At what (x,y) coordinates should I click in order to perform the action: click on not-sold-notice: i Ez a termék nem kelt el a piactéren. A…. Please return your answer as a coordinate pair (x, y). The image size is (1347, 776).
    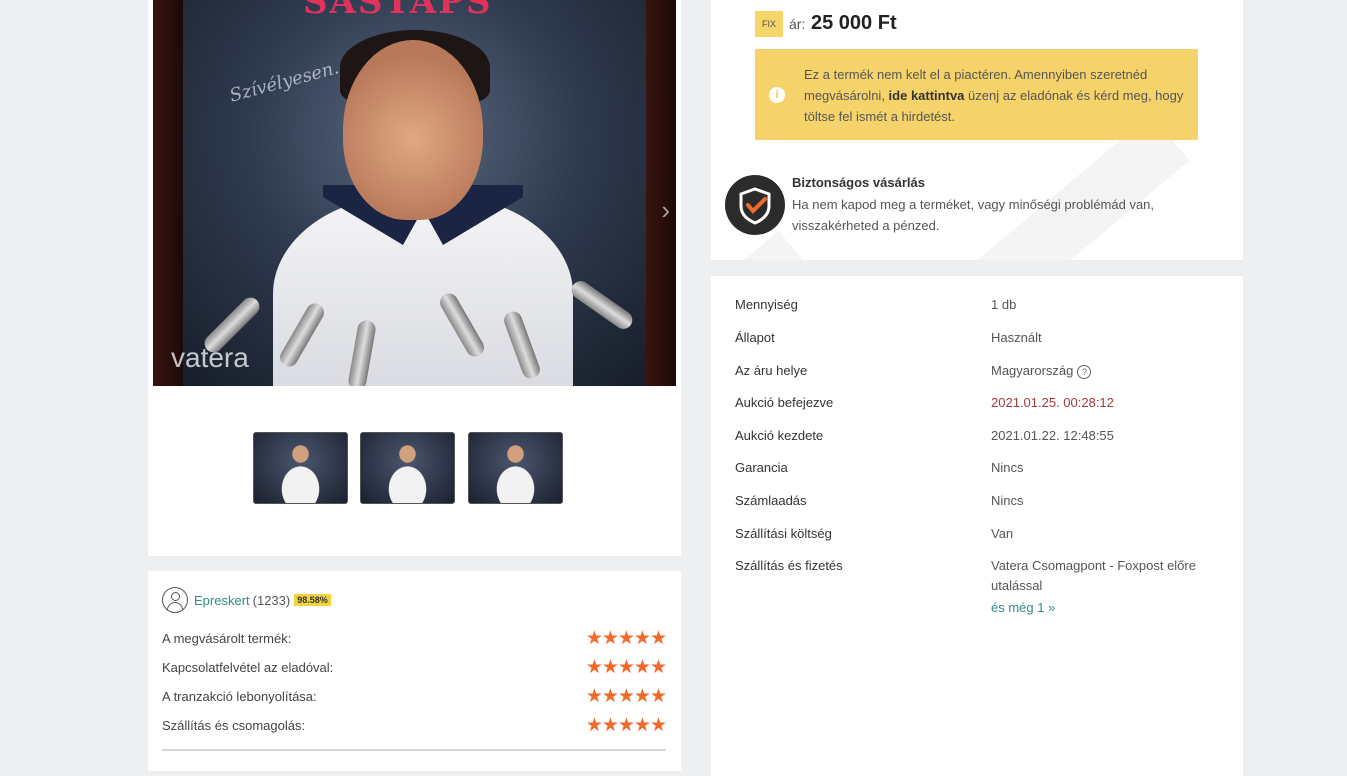
    Looking at the image, I should click on (976, 94).